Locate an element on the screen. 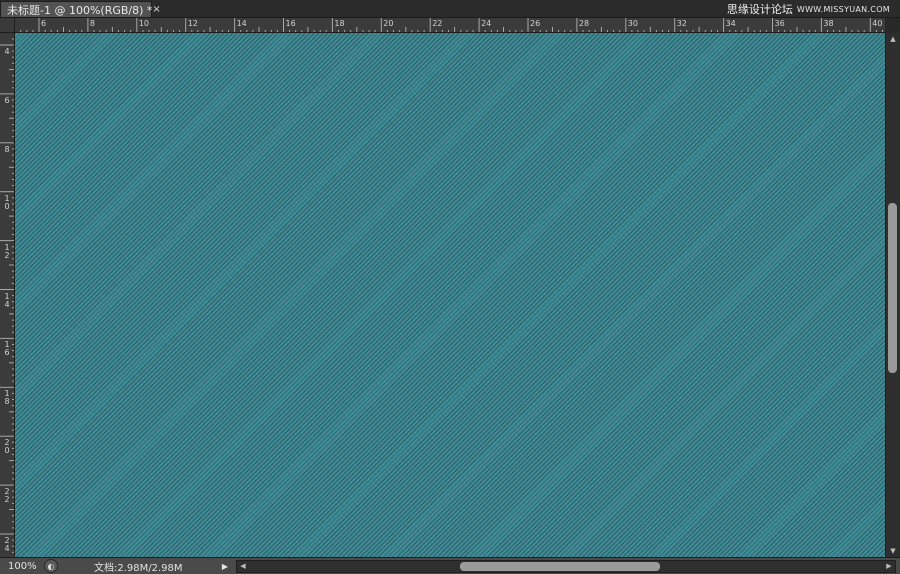 This screenshot has height=574, width=900. vertical-ruler-label: 24 is located at coordinates (7, 544).